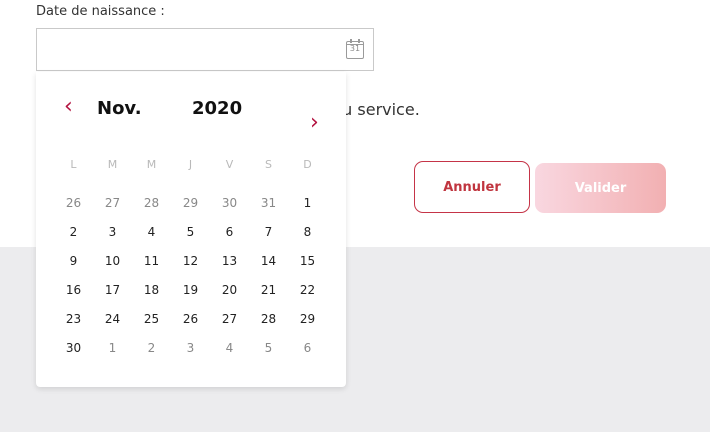 The height and width of the screenshot is (432, 710). What do you see at coordinates (268, 261) in the screenshot?
I see `calendar-day: 14` at bounding box center [268, 261].